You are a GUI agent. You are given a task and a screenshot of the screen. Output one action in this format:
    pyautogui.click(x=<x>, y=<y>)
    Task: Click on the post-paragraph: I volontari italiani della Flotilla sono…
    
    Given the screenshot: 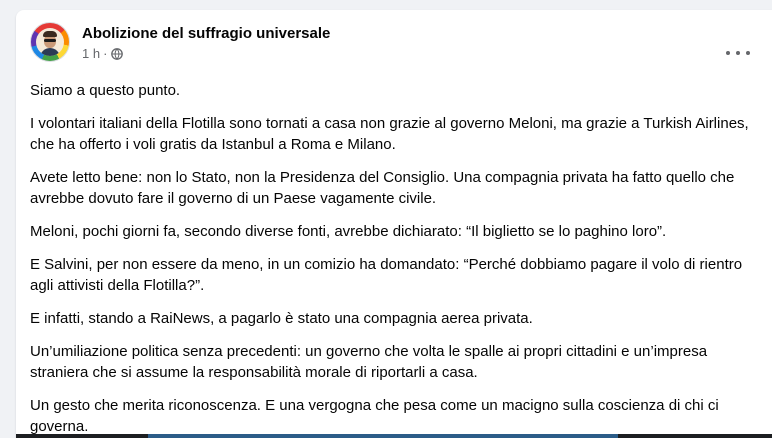 What is the action you would take?
    pyautogui.click(x=389, y=134)
    